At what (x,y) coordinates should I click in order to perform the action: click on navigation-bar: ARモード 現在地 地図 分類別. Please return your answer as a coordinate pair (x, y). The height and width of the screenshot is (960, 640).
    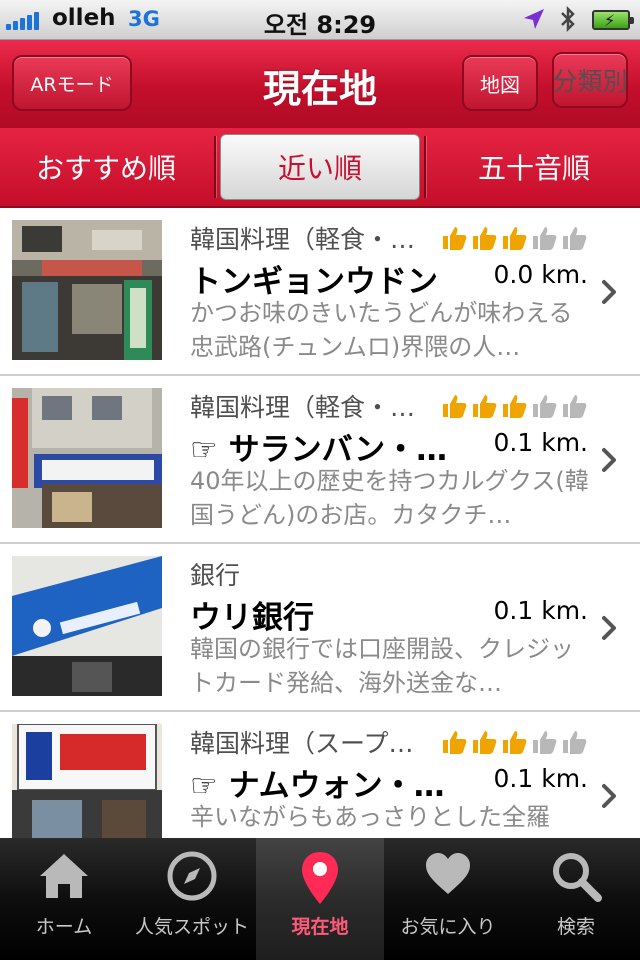
    Looking at the image, I should click on (320, 84).